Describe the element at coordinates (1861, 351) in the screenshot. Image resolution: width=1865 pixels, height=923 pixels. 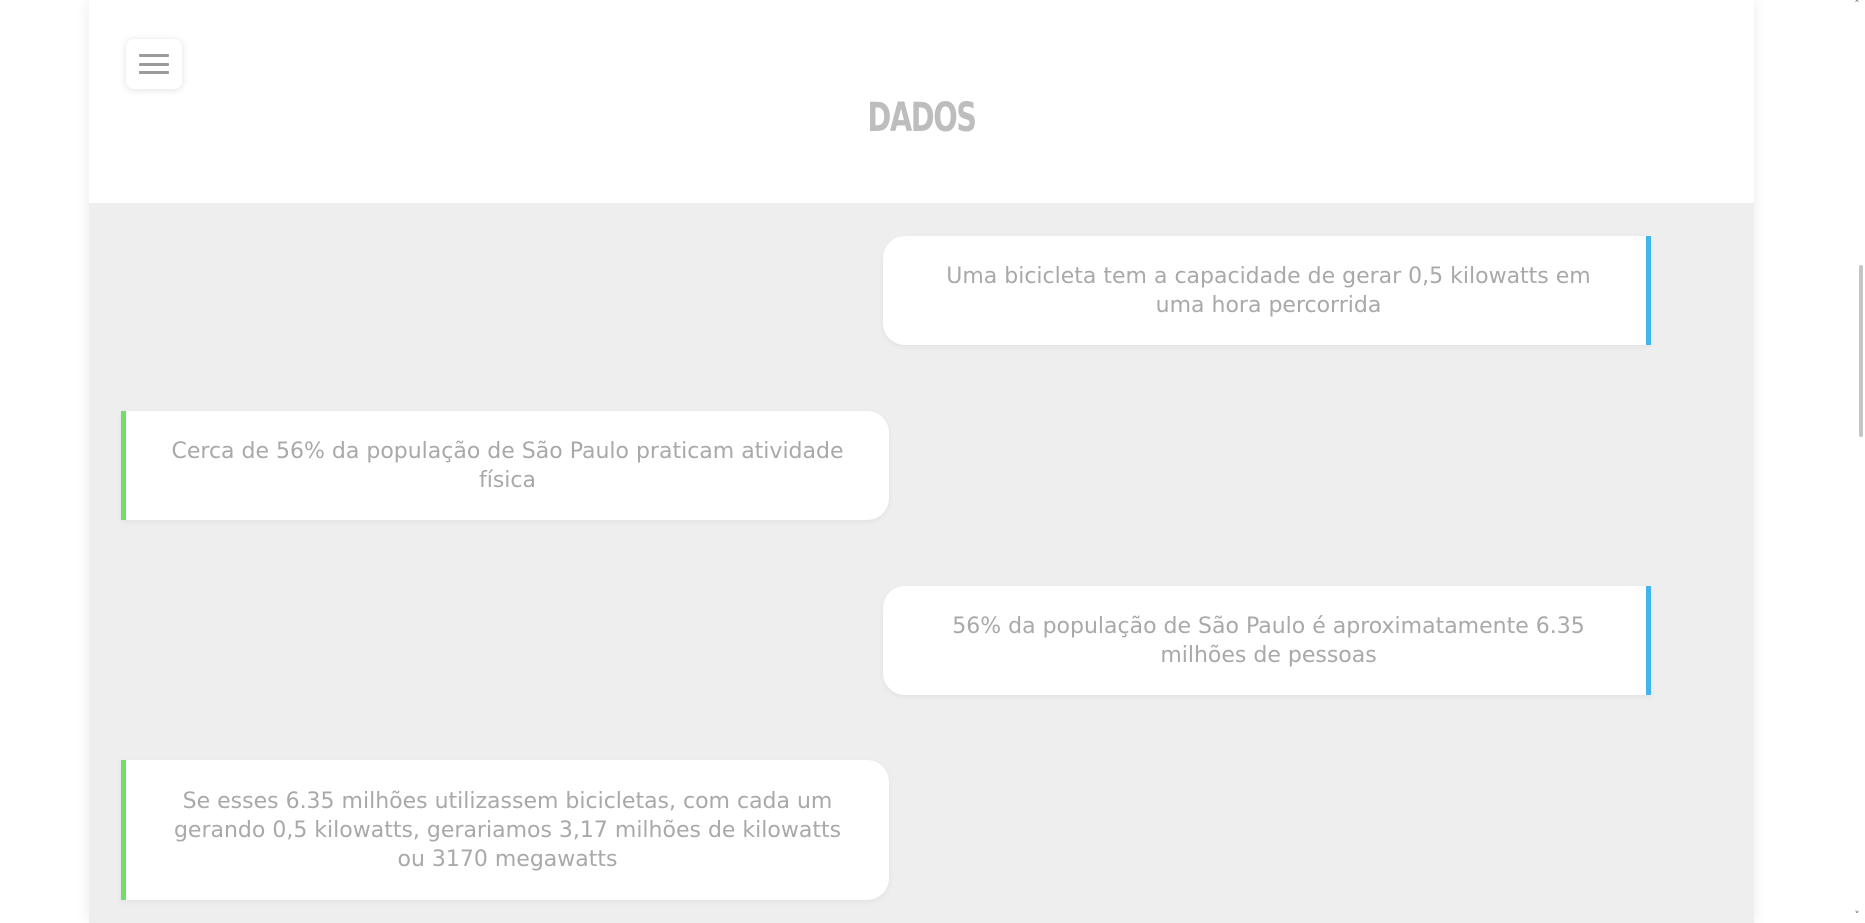
I see `scrollbar-thumb` at that location.